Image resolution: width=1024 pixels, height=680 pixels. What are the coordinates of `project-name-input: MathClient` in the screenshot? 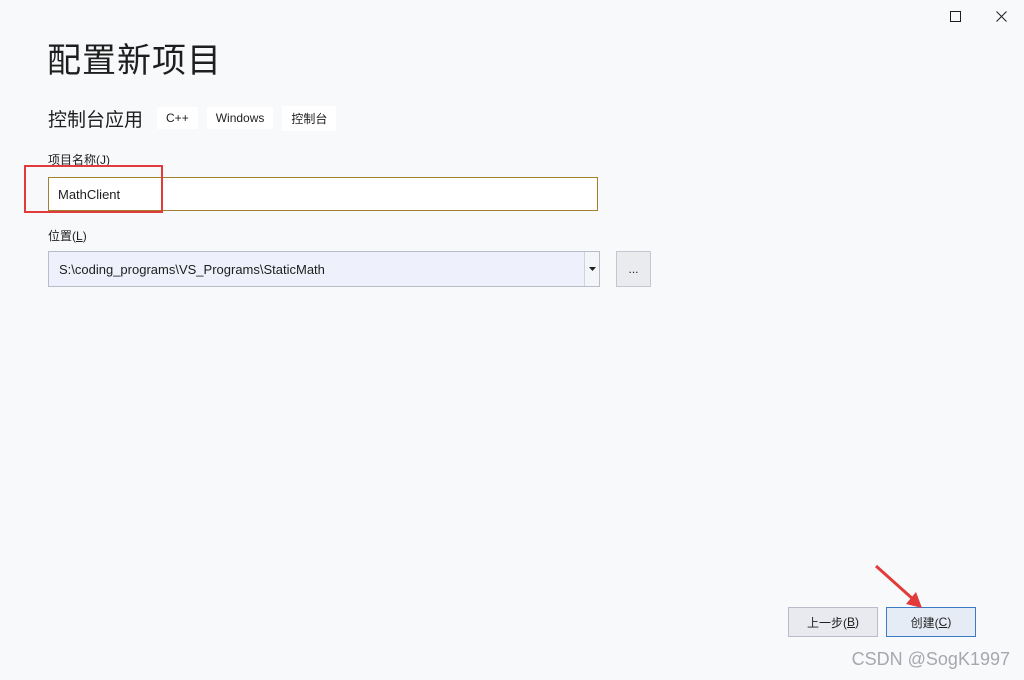 It's located at (323, 194).